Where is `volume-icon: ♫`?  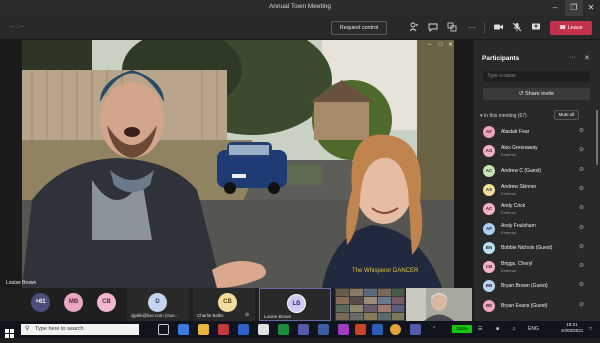 volume-icon: ♫ is located at coordinates (514, 329).